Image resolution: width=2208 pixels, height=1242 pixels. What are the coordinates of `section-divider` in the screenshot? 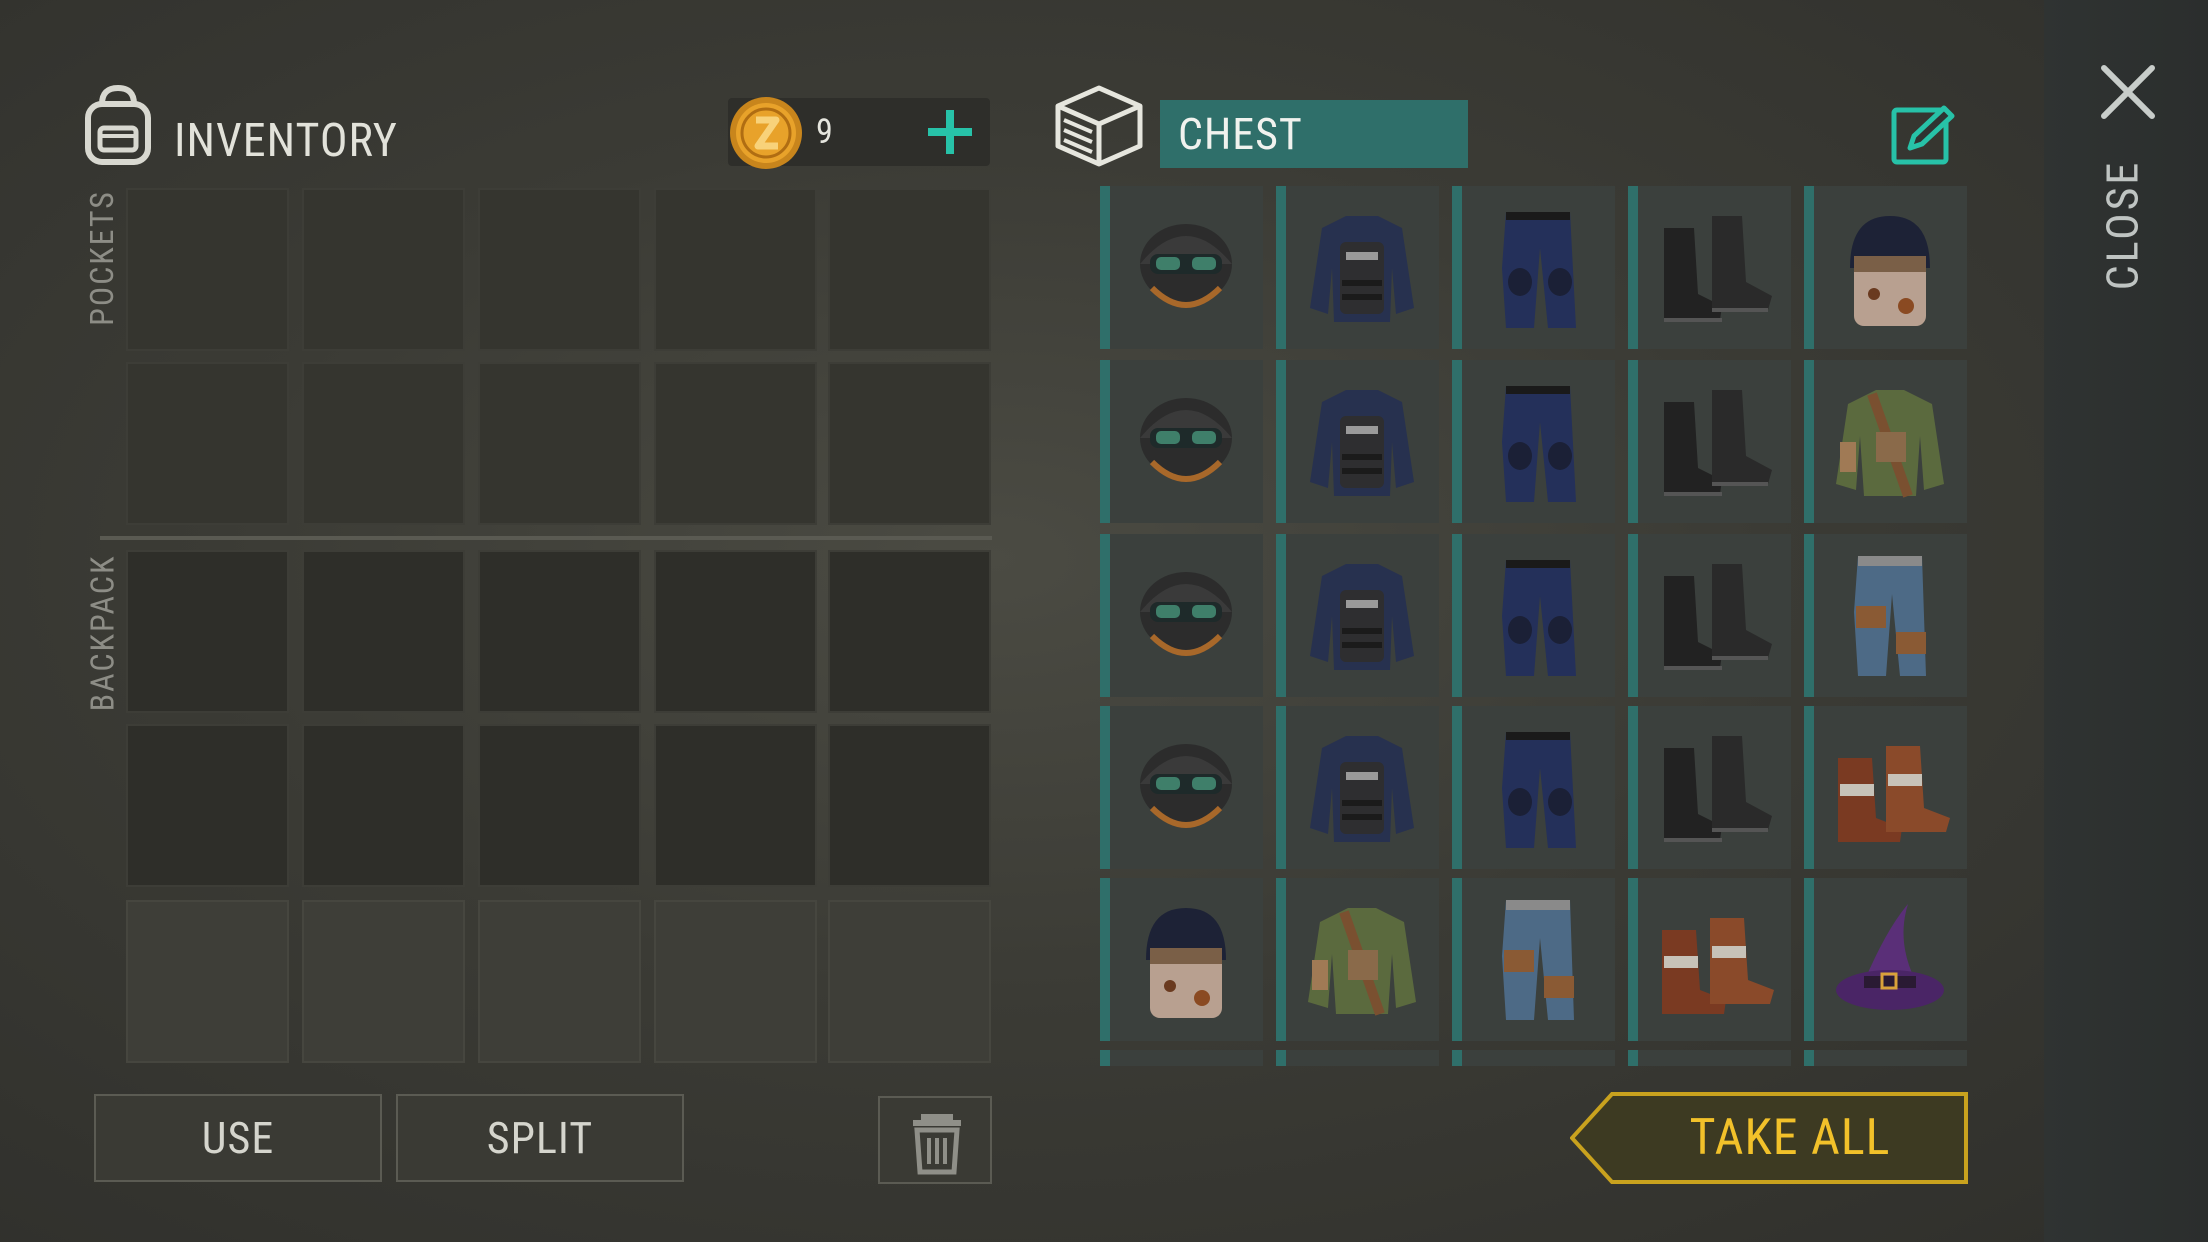 It's located at (546, 538).